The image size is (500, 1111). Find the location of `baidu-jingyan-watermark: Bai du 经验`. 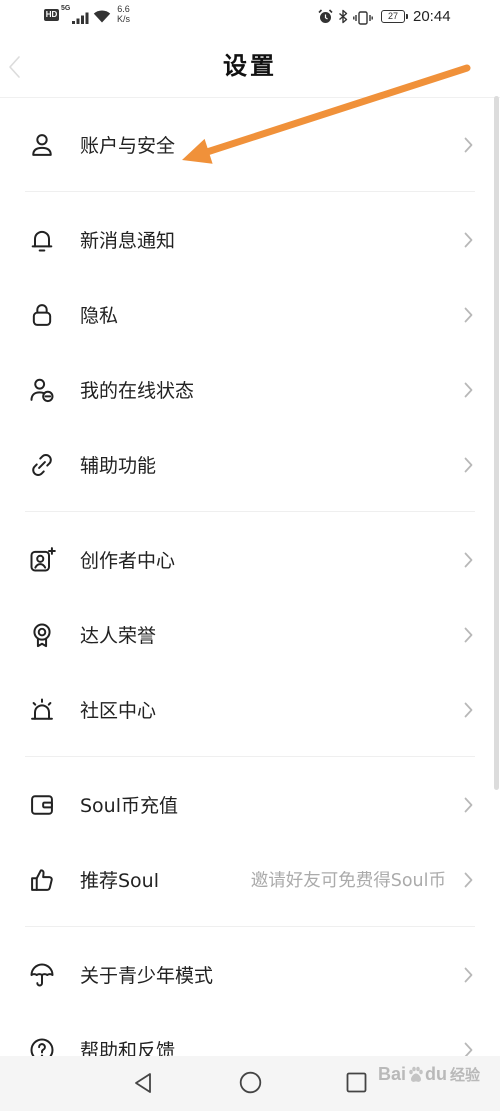

baidu-jingyan-watermark: Bai du 经验 is located at coordinates (429, 1074).